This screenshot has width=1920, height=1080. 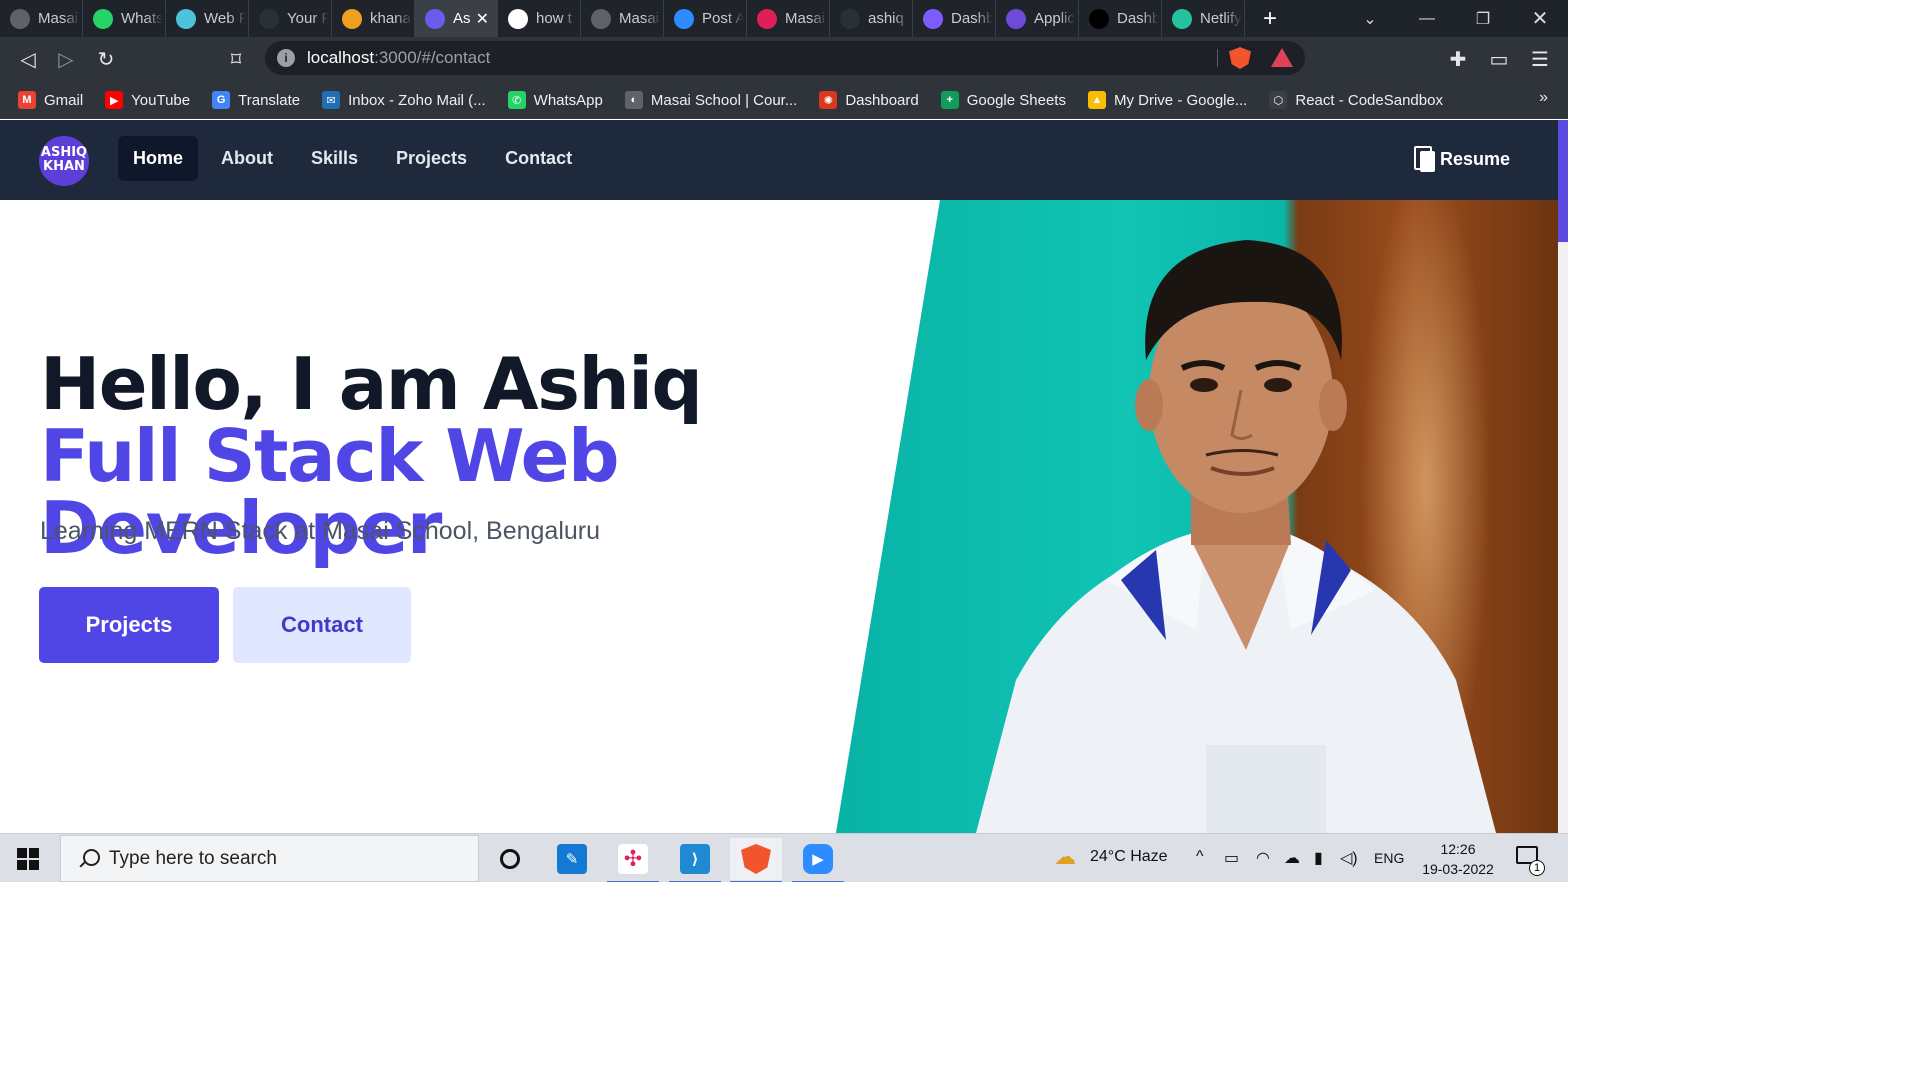 I want to click on nav-links: Home About Skills Projects Contact, so click(x=352, y=158).